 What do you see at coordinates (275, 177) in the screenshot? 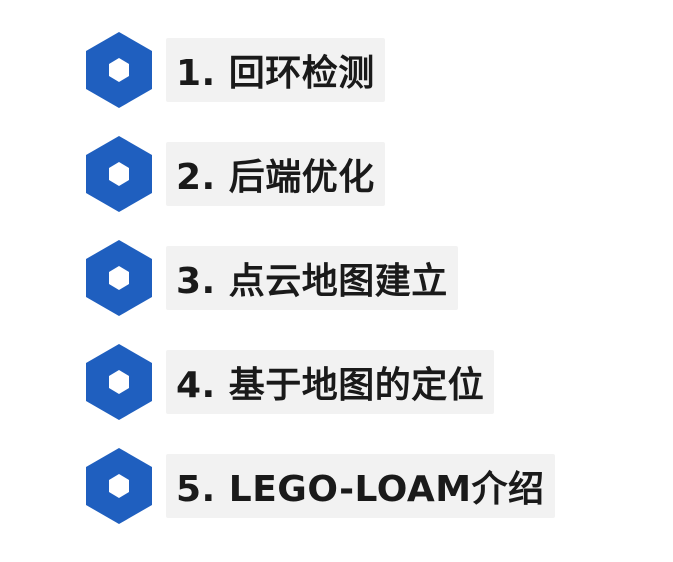
I see `item-label: 2. 后端优化` at bounding box center [275, 177].